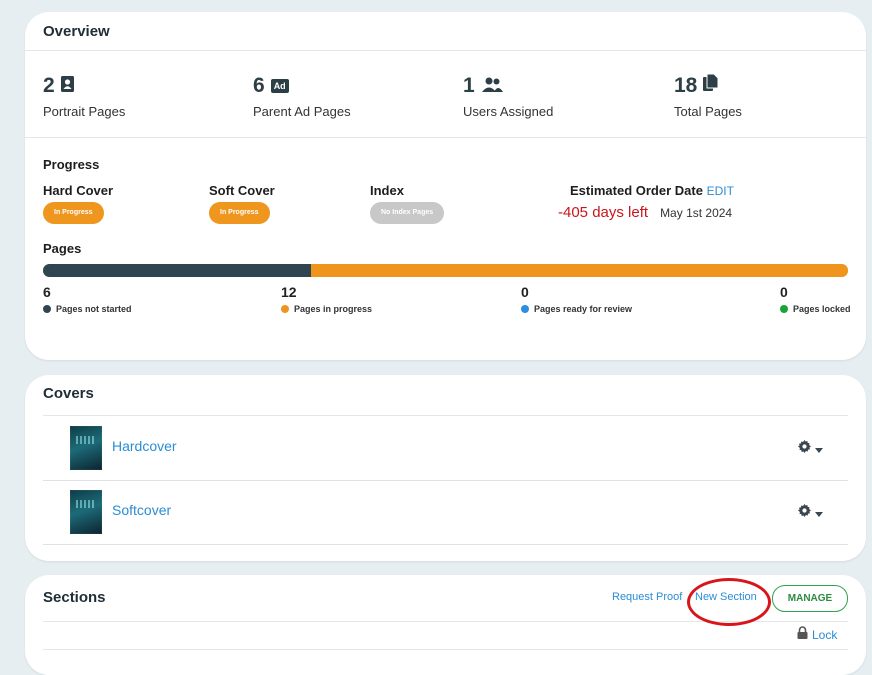  Describe the element at coordinates (720, 191) in the screenshot. I see `edit-order-date-link: EDIT` at that location.